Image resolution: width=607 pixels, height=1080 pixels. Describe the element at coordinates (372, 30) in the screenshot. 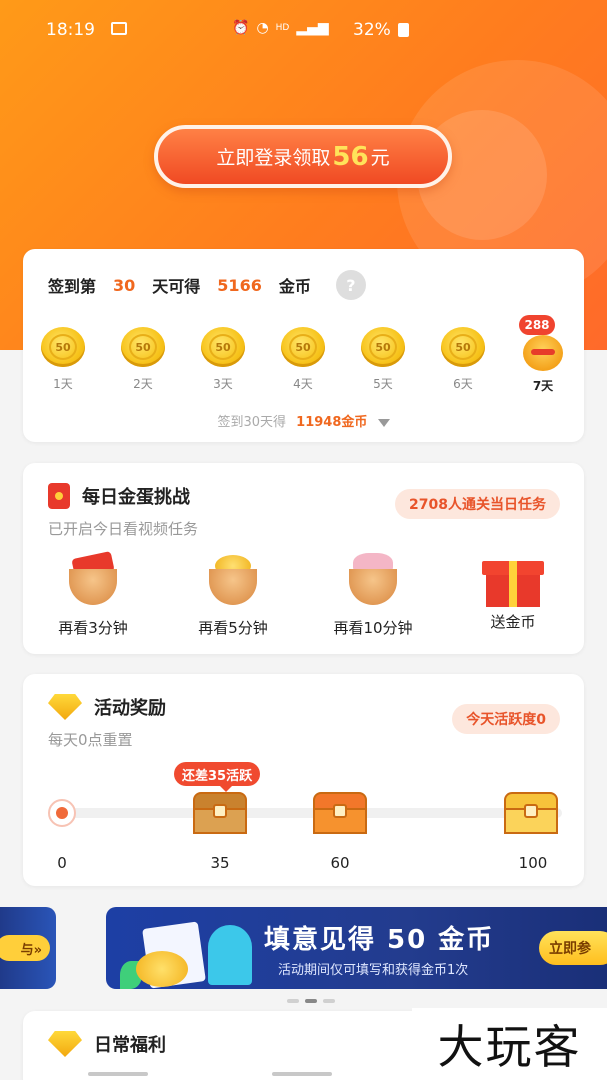

I see `battery-percent: 32%` at that location.